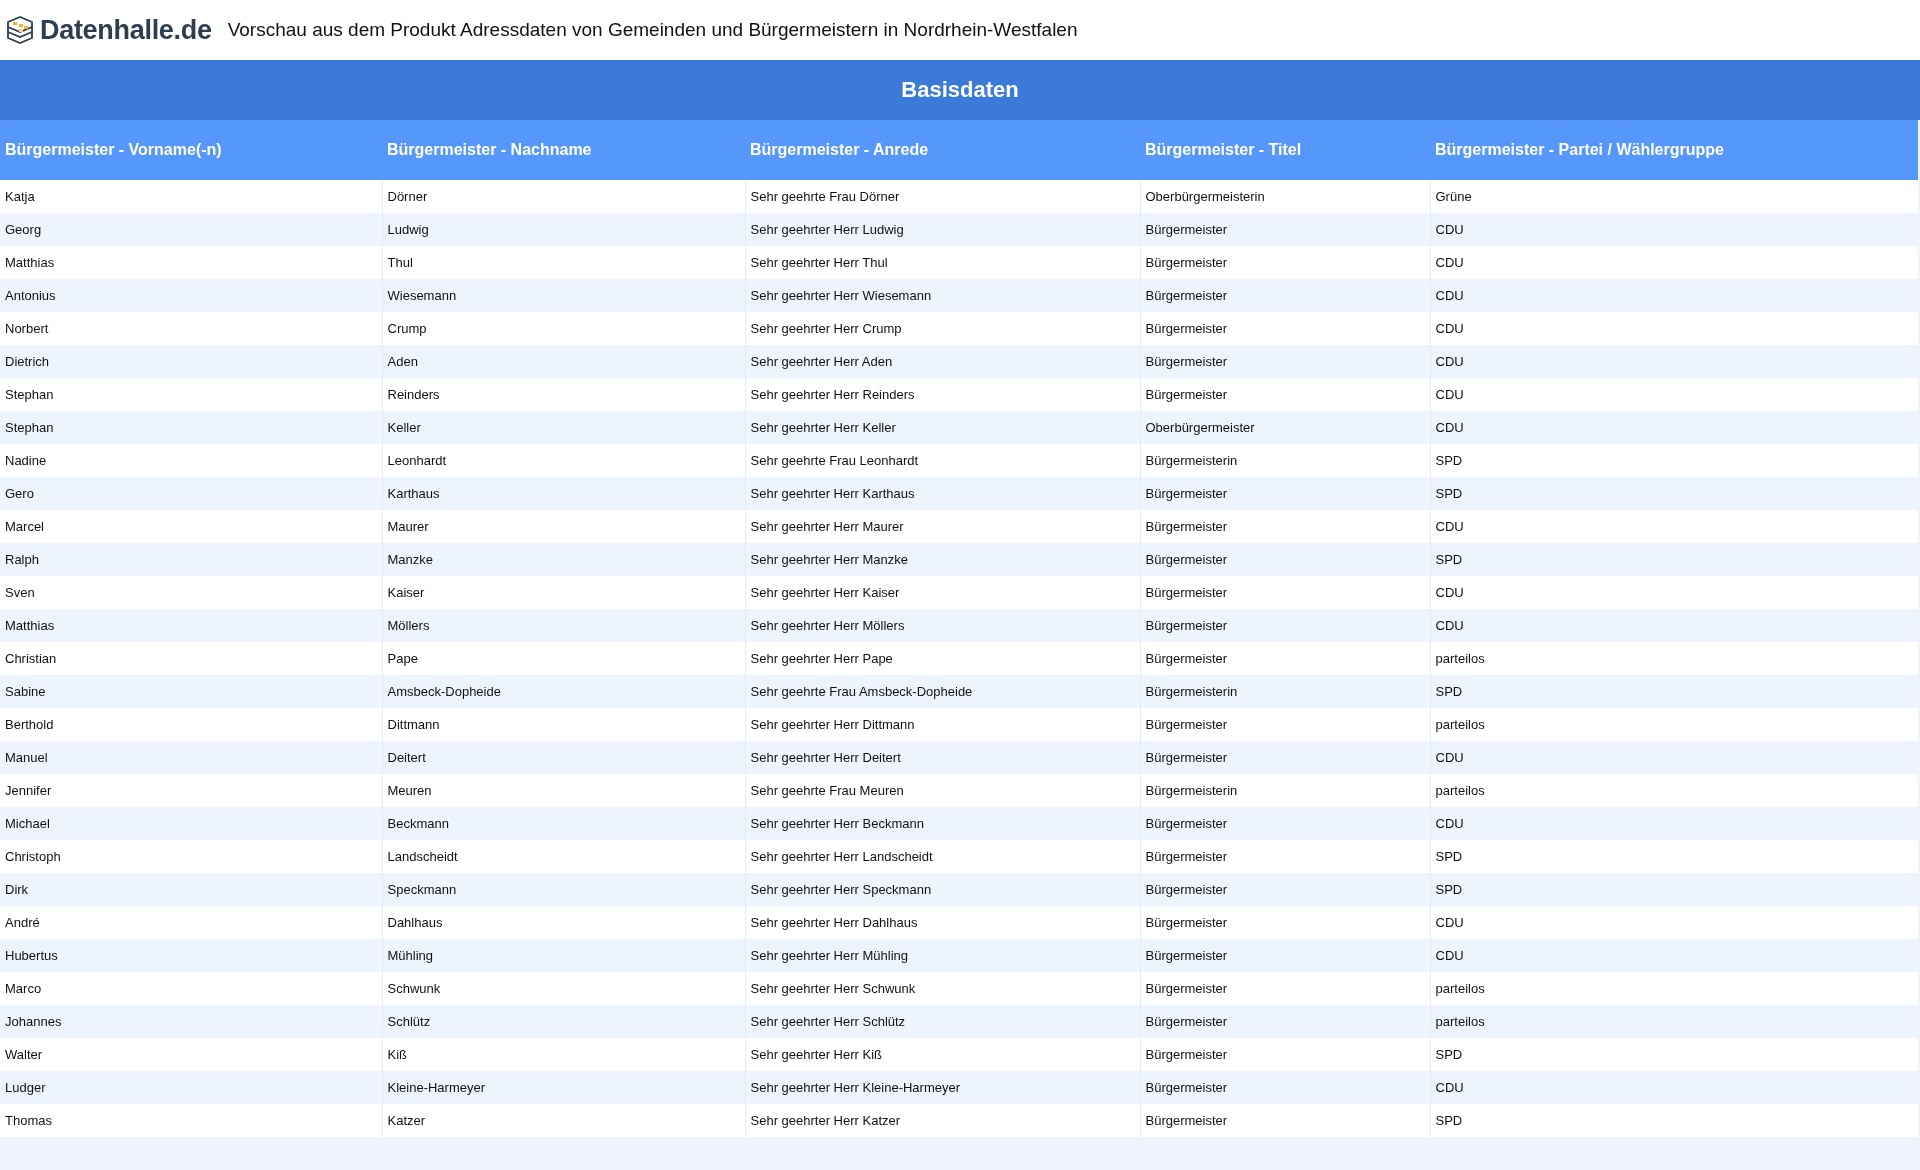 The width and height of the screenshot is (1920, 1170). Describe the element at coordinates (191, 790) in the screenshot. I see `table-cell: Jennifer` at that location.